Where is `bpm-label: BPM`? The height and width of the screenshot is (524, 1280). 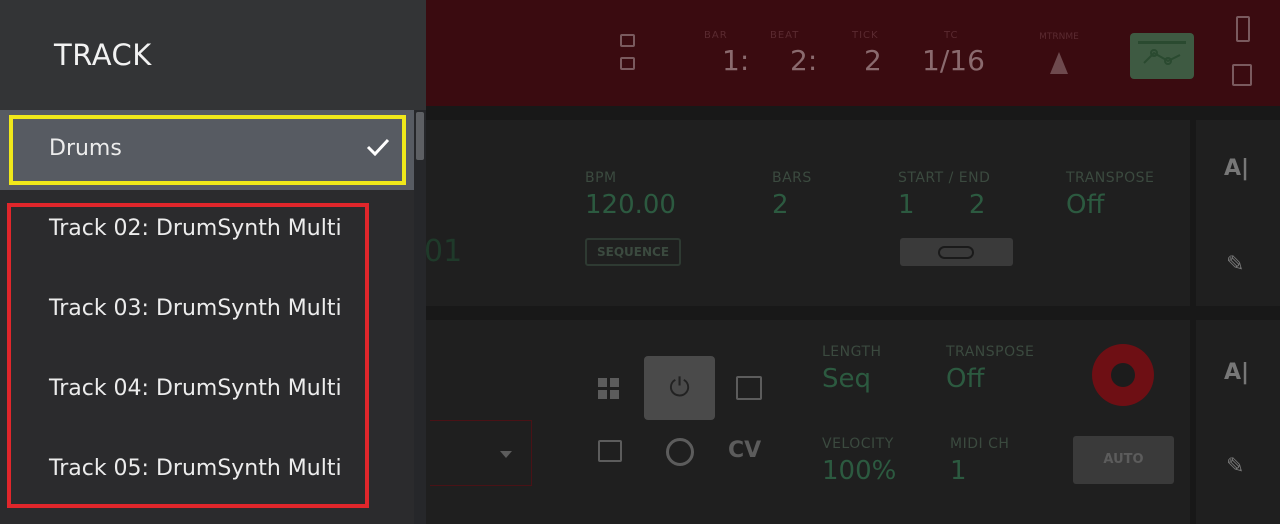 bpm-label: BPM is located at coordinates (601, 178).